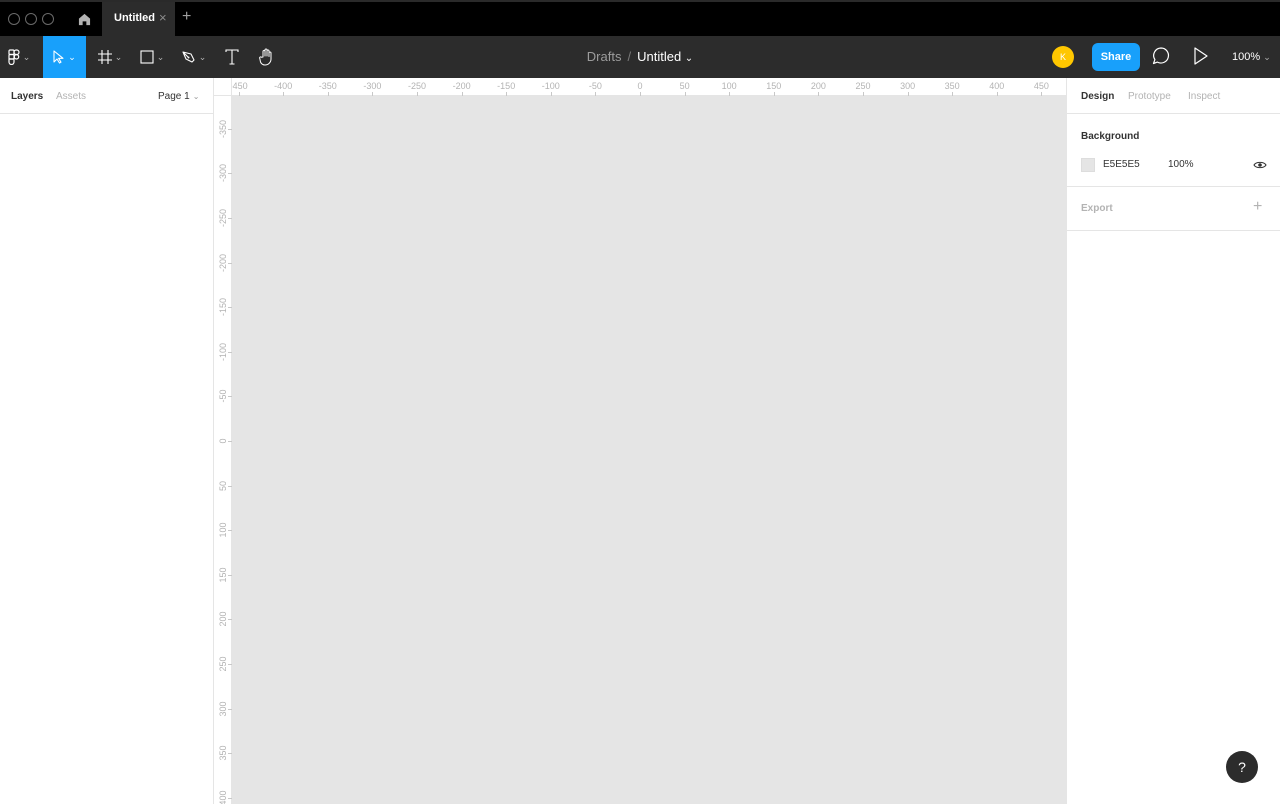 Image resolution: width=1280 pixels, height=804 pixels. What do you see at coordinates (194, 57) in the screenshot?
I see `pen-tool-button: ⌄` at bounding box center [194, 57].